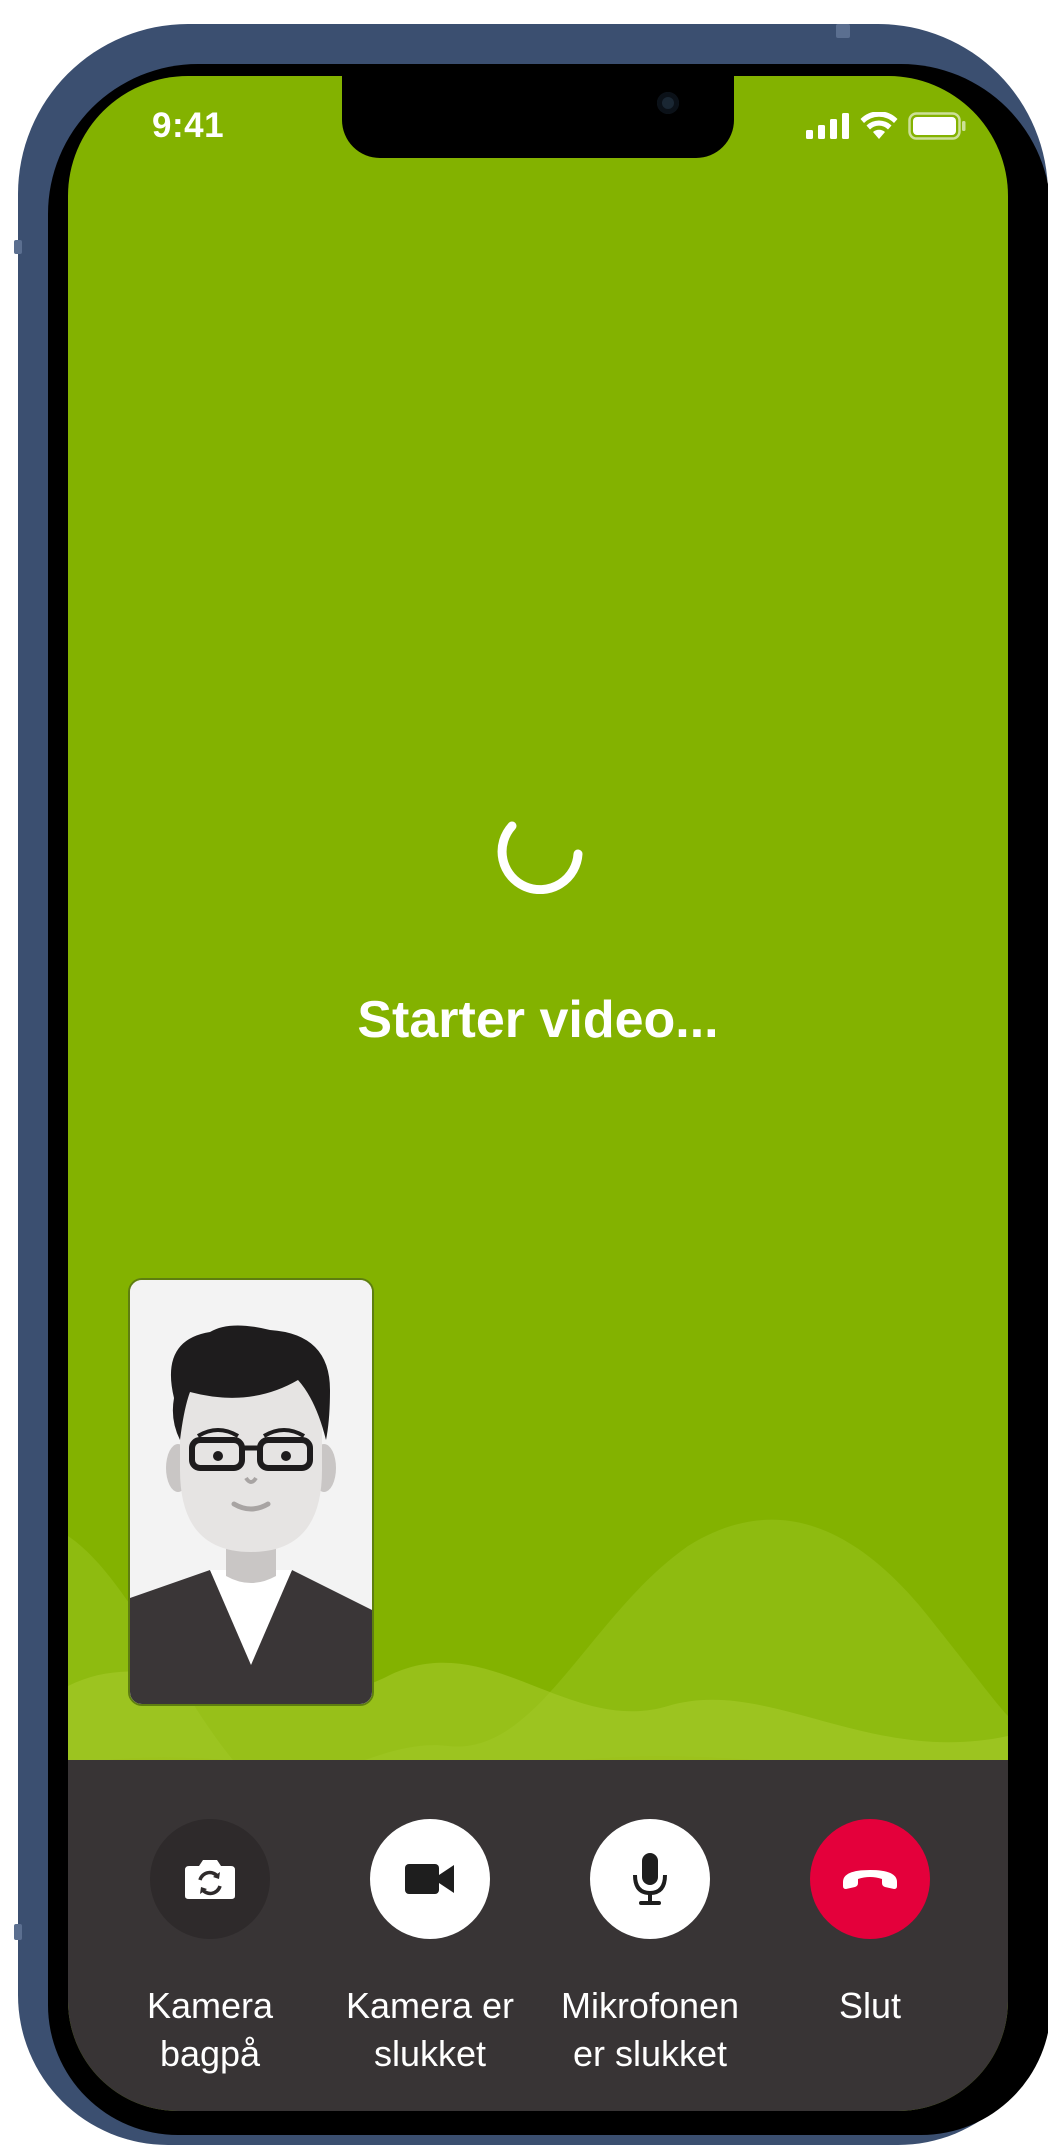 The height and width of the screenshot is (2145, 1048). I want to click on camera-toggle-button, so click(430, 1879).